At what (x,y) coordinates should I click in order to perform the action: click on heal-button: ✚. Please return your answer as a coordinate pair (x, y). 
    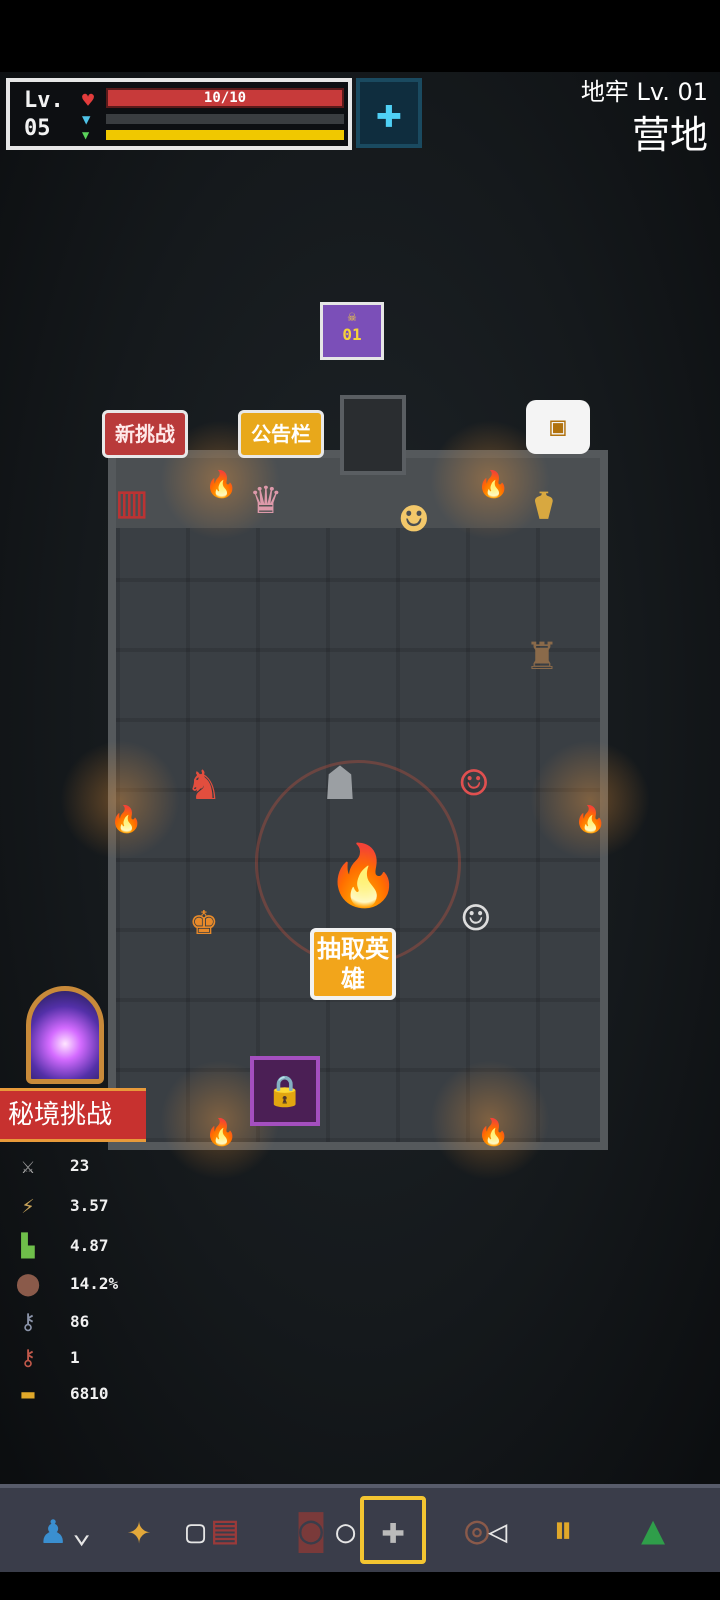
    Looking at the image, I should click on (389, 113).